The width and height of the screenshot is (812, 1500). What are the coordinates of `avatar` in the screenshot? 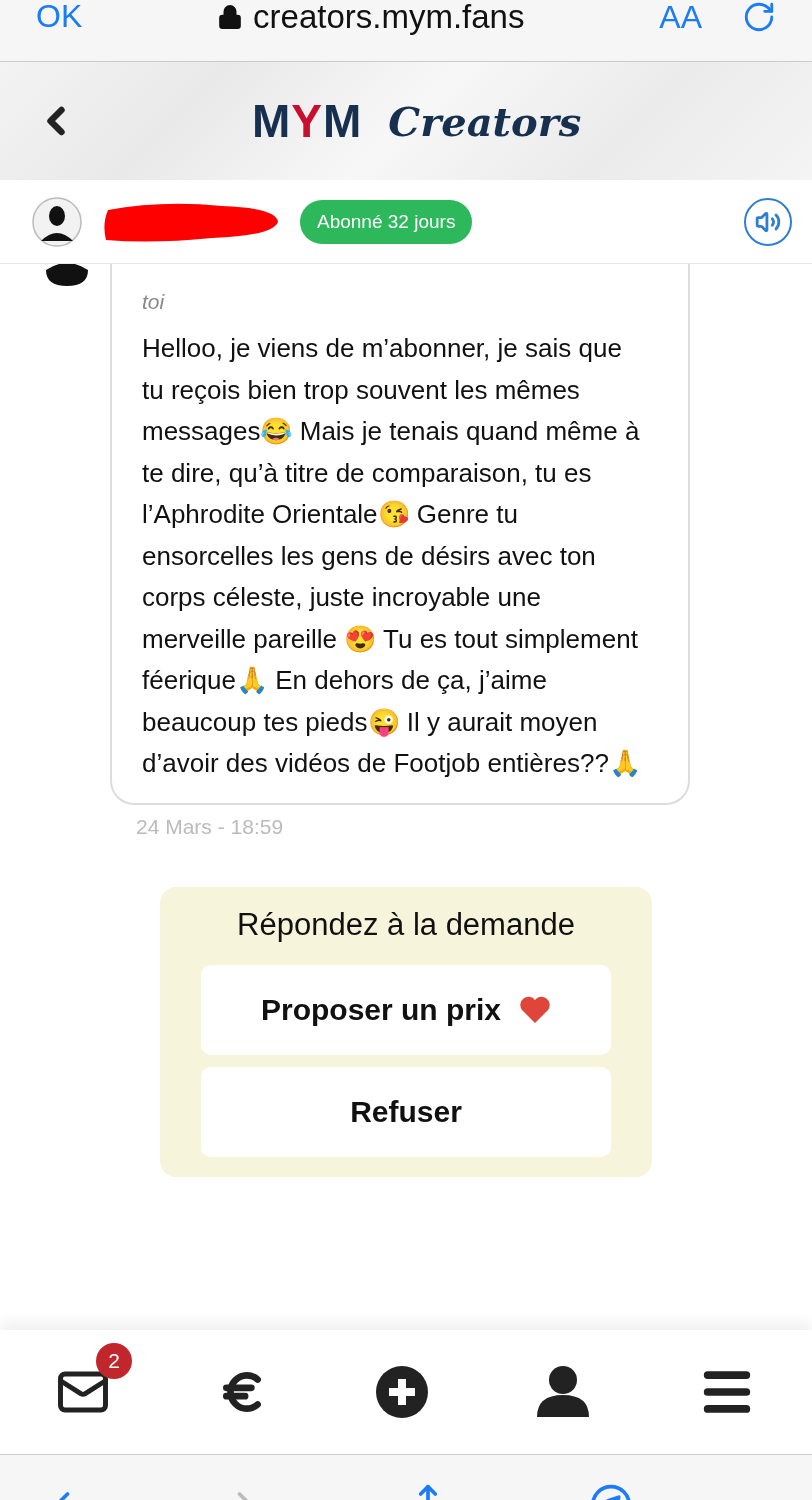 It's located at (57, 221).